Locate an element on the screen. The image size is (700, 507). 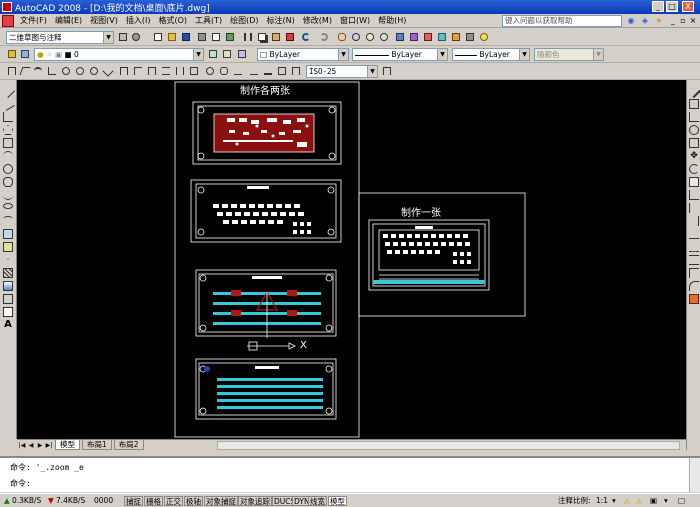
model-toggle: 模型 is located at coordinates (337, 501).